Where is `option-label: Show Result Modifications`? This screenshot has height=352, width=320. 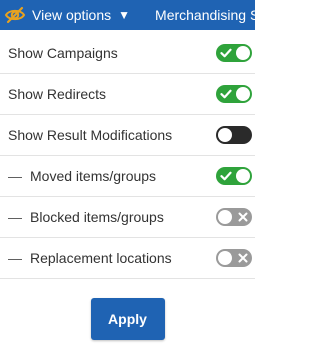 option-label: Show Result Modifications is located at coordinates (90, 135).